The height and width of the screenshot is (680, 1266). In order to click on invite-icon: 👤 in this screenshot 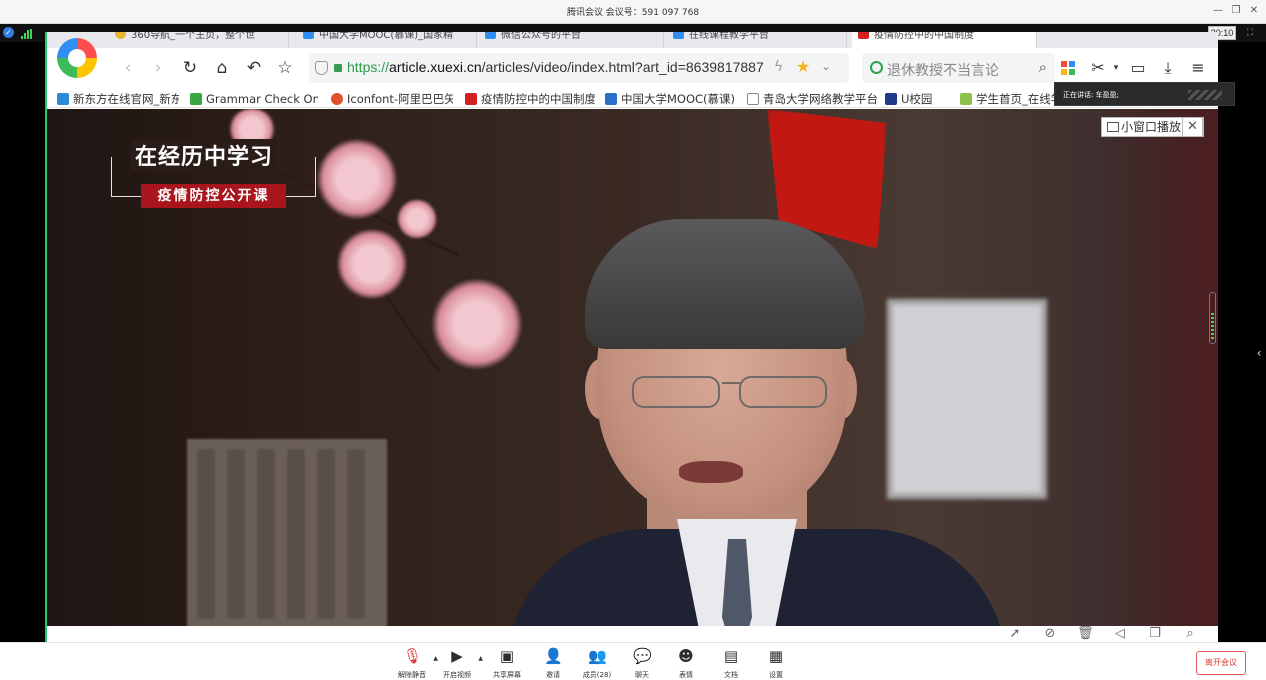, I will do `click(553, 656)`.